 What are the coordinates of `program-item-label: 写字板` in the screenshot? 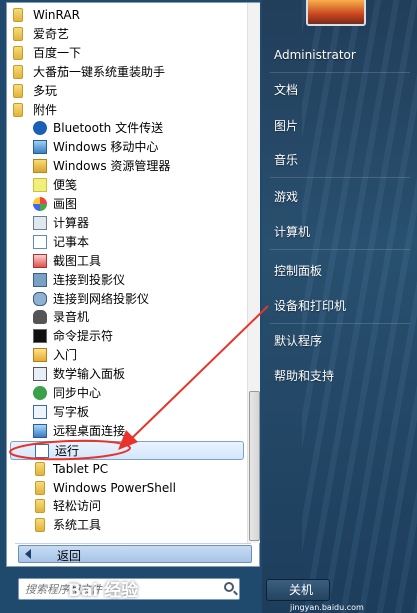 It's located at (71, 411).